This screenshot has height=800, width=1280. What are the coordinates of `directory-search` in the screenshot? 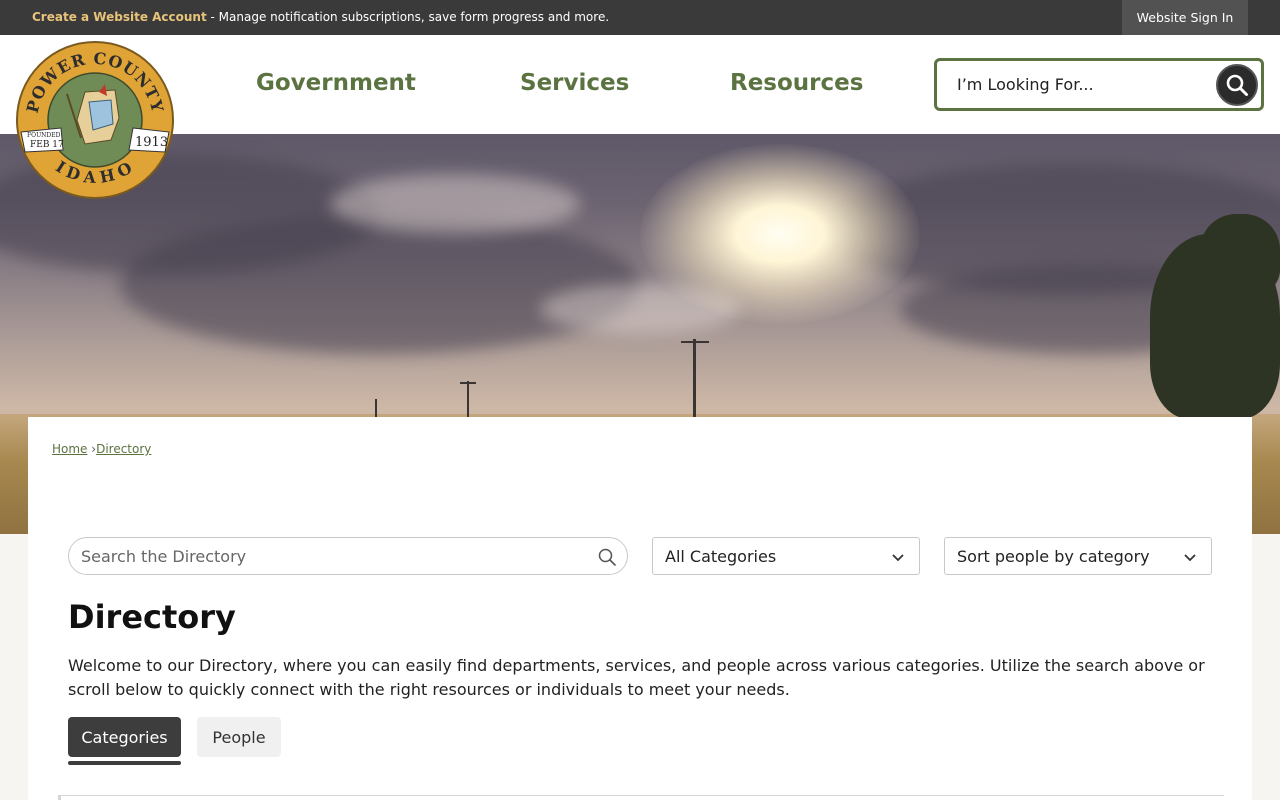 It's located at (348, 556).